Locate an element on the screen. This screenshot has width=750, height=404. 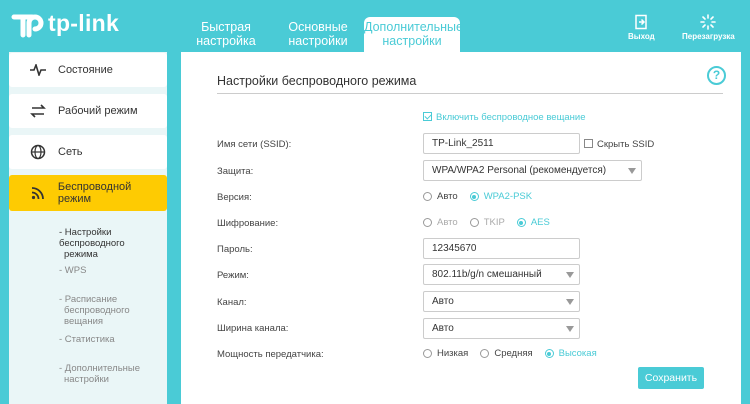
pulse-icon is located at coordinates (38, 70).